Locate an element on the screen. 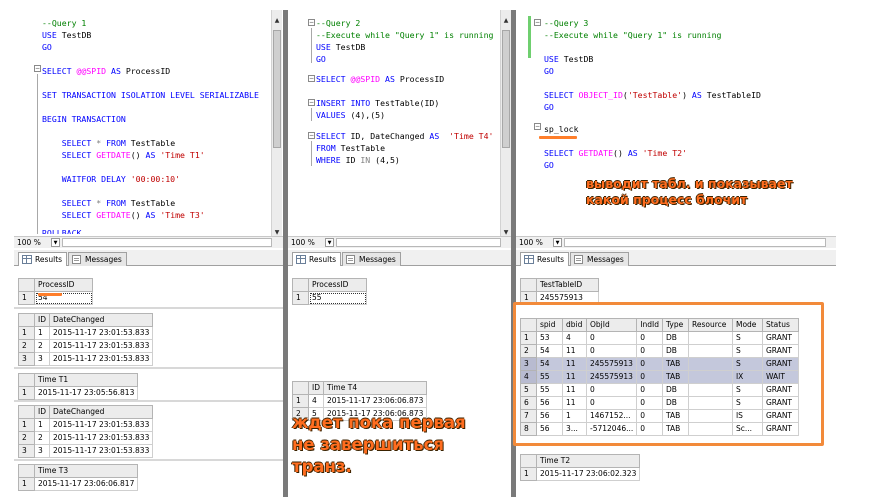 The height and width of the screenshot is (497, 886). result-grid-time-t2: Time T2 1 2015-11-17 23:06:02.323 is located at coordinates (580, 467).